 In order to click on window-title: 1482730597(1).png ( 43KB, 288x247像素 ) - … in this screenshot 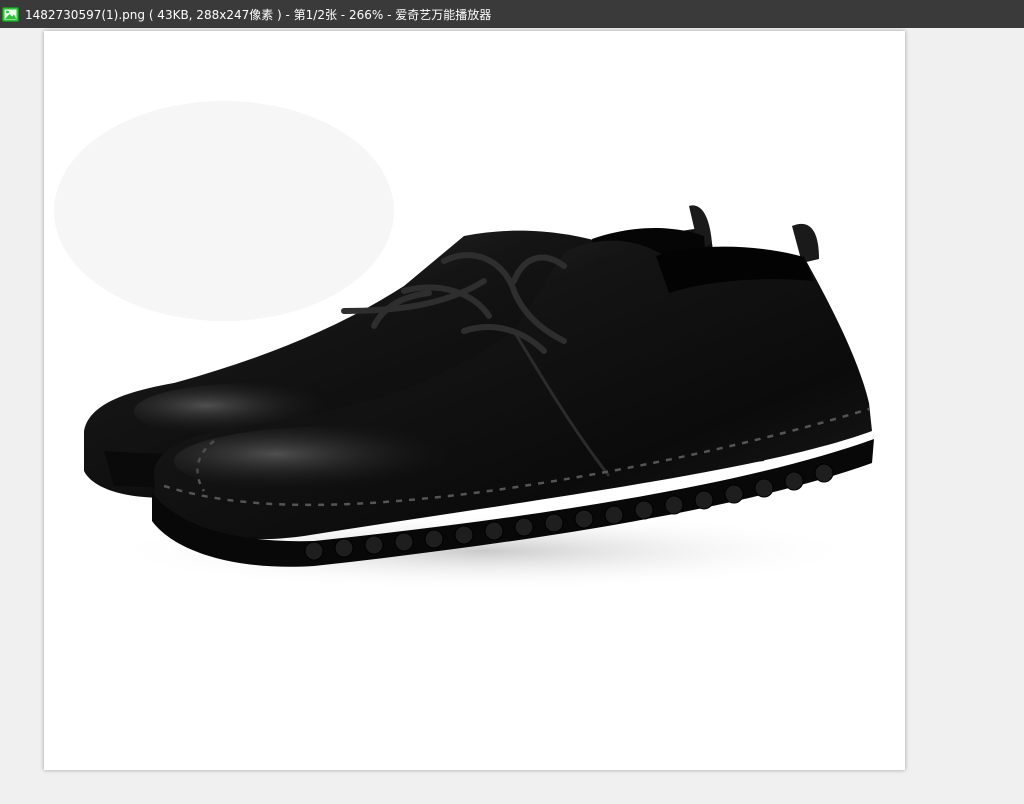, I will do `click(258, 14)`.